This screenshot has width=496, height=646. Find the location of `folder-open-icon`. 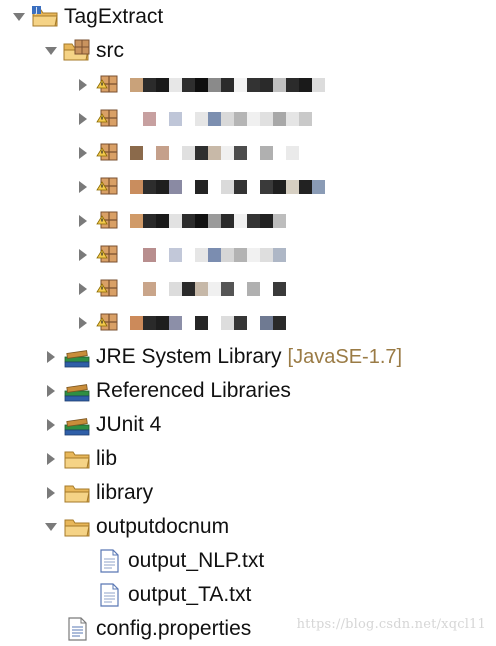

folder-open-icon is located at coordinates (78, 527).